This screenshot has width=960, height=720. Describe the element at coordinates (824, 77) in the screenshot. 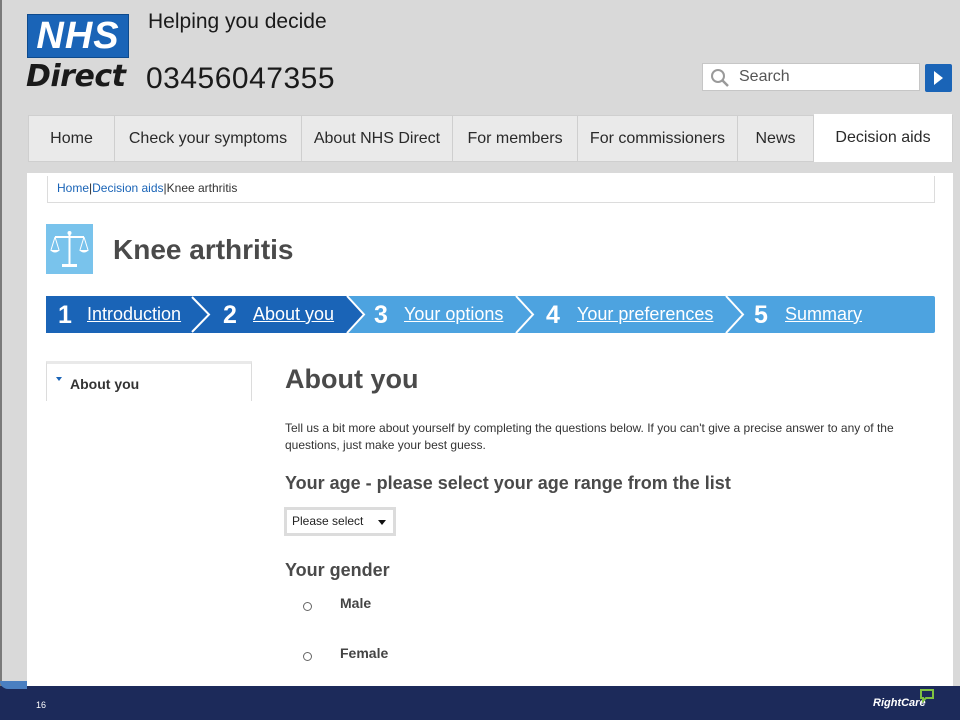

I see `search-input` at that location.